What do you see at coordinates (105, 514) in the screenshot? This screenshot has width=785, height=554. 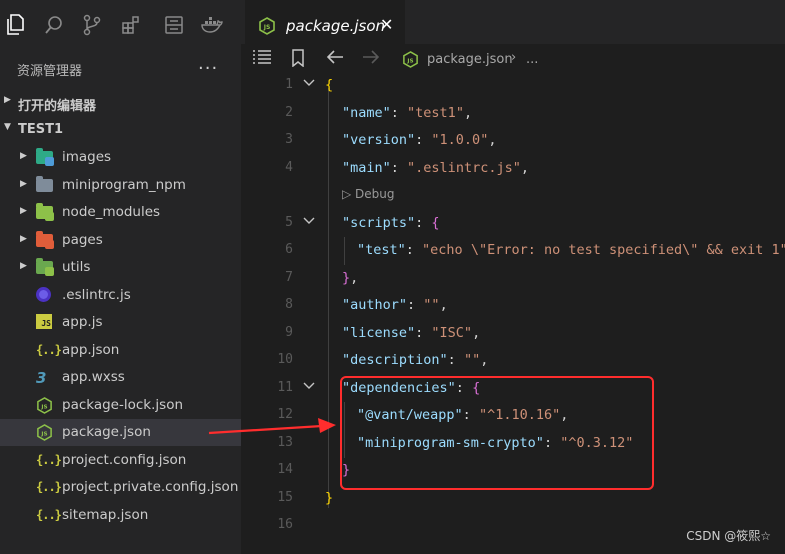 I see `tree-item-label: sitemap.json` at bounding box center [105, 514].